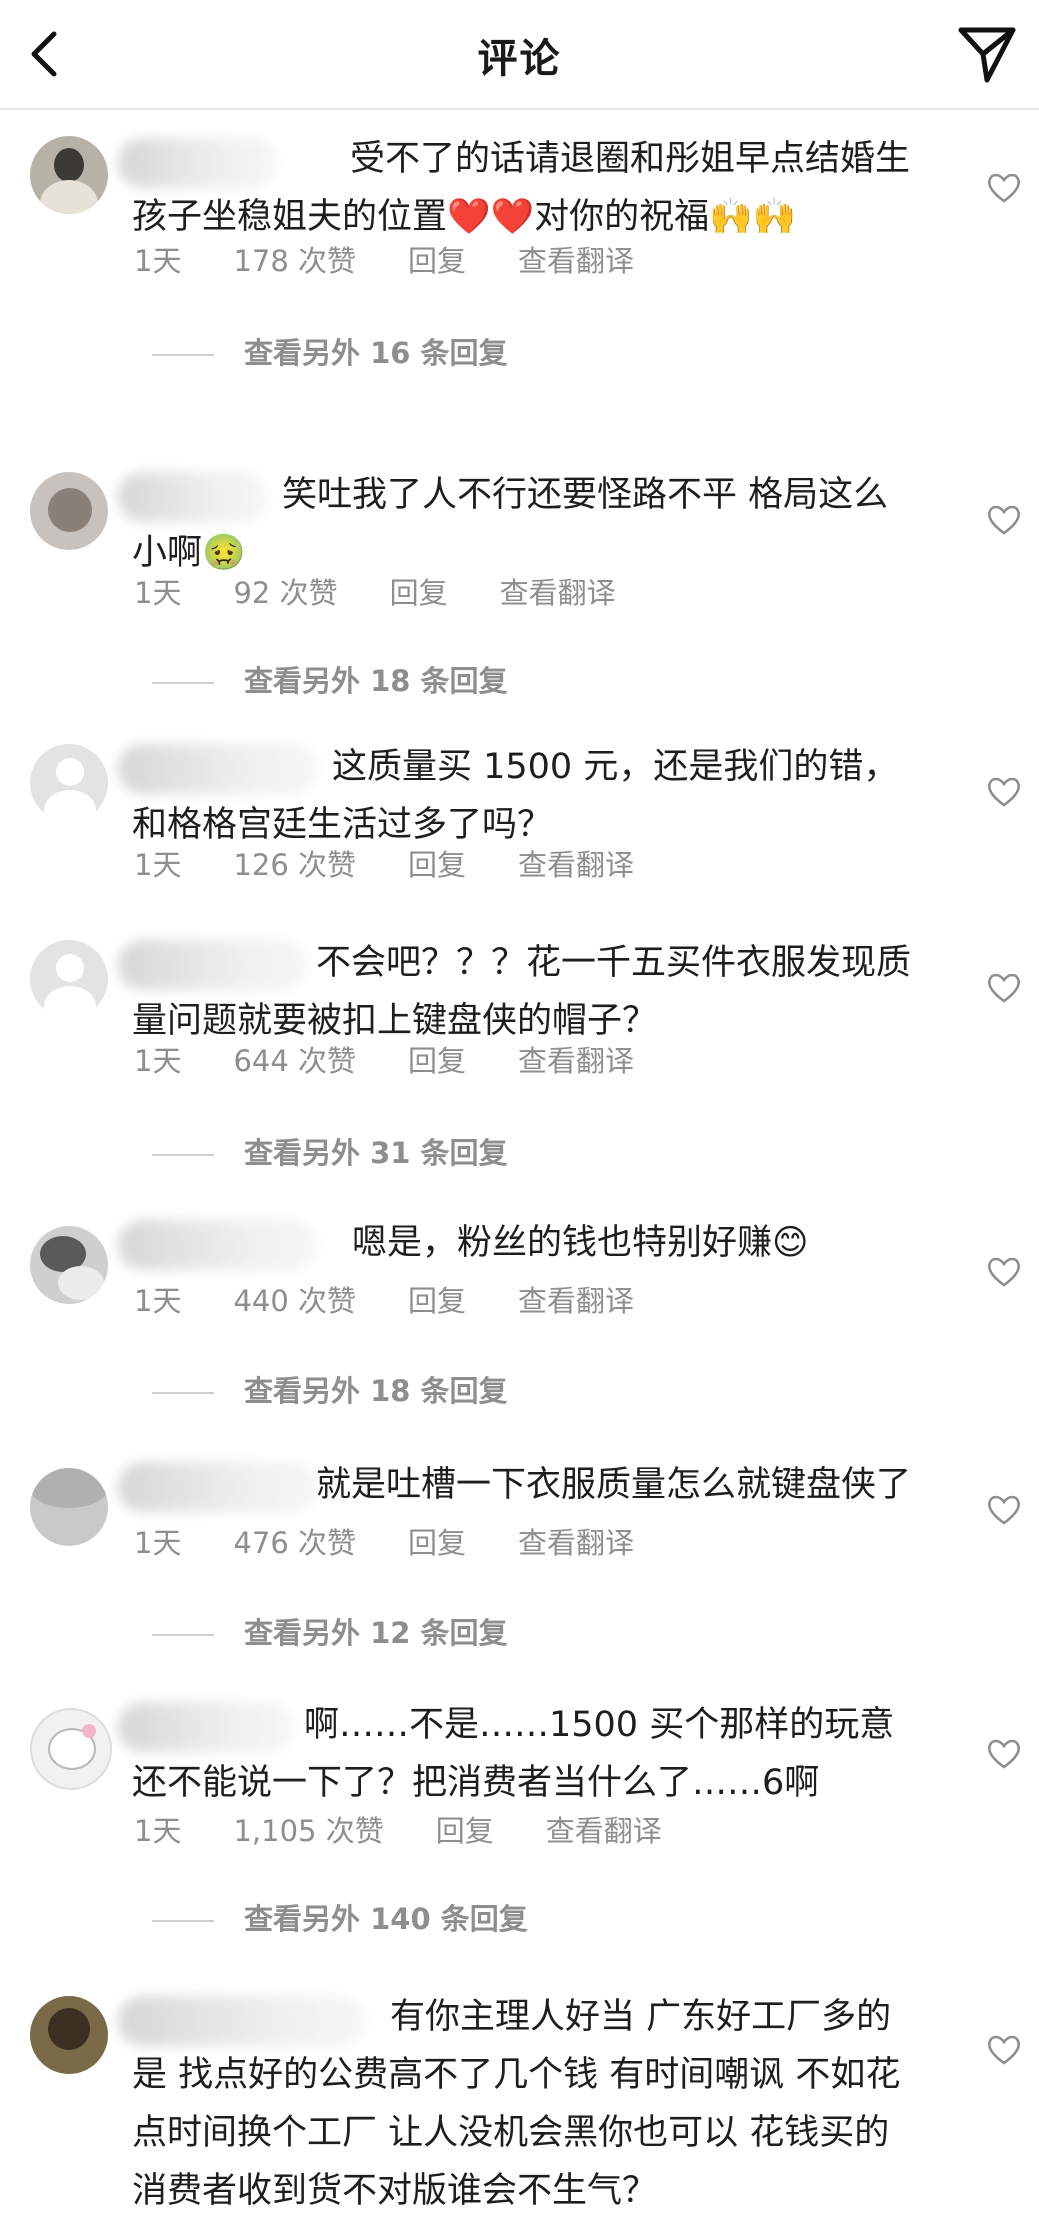 The height and width of the screenshot is (2220, 1039). What do you see at coordinates (330, 1151) in the screenshot?
I see `view-more-replies: 查看另外 31 条回复` at bounding box center [330, 1151].